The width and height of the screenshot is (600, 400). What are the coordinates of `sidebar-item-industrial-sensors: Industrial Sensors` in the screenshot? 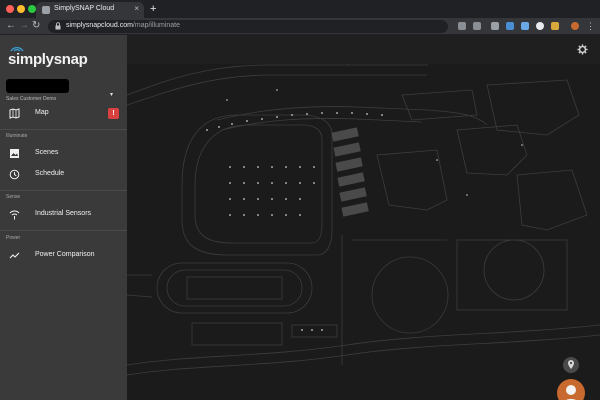 It's located at (63, 215).